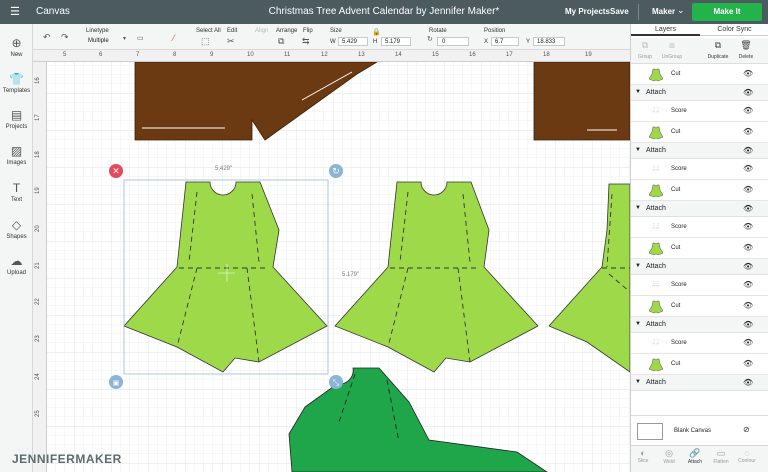 Image resolution: width=768 pixels, height=472 pixels. What do you see at coordinates (643, 453) in the screenshot?
I see `slice-icon: ◐` at bounding box center [643, 453].